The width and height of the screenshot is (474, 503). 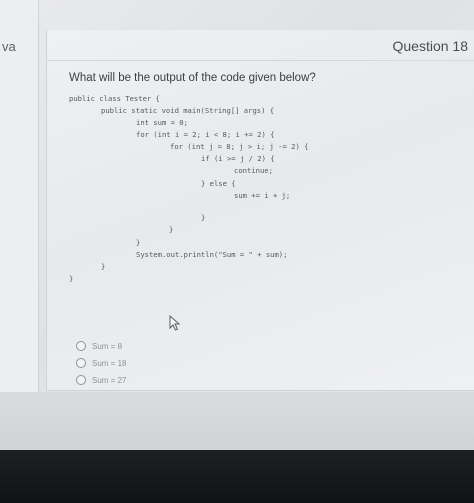 I want to click on mouse-cursor-icon, so click(x=175, y=323).